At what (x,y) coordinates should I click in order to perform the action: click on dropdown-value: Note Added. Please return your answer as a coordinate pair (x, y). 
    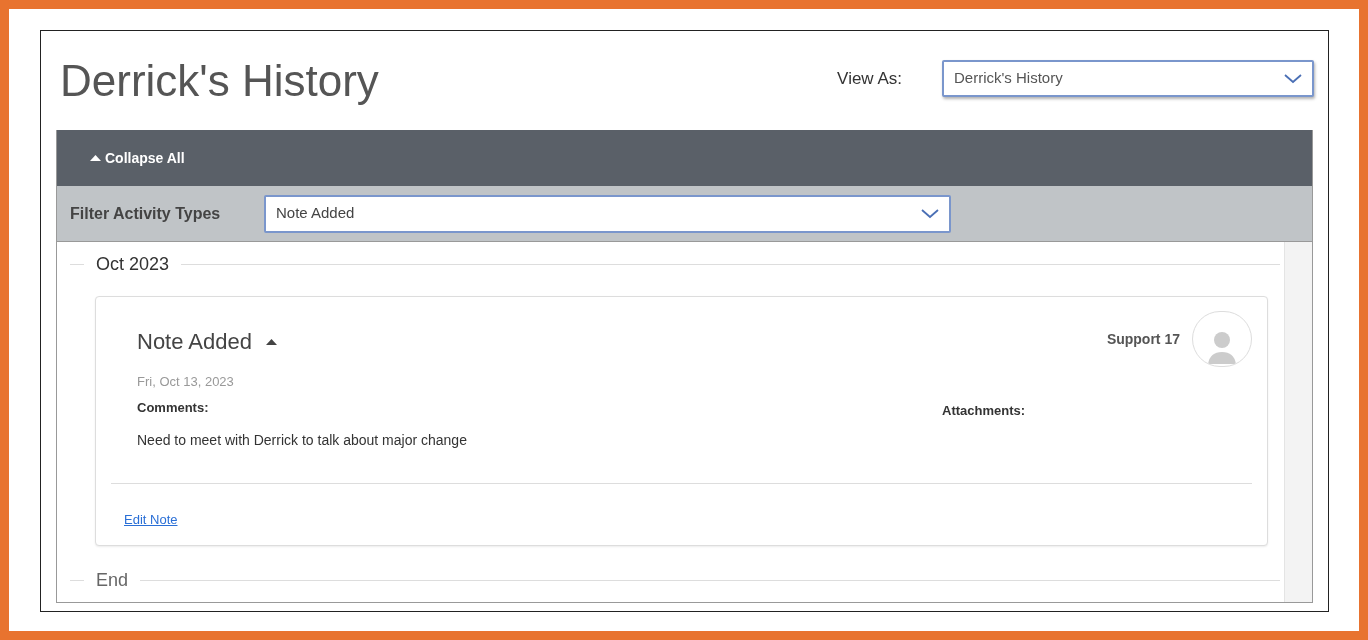
    Looking at the image, I should click on (316, 213).